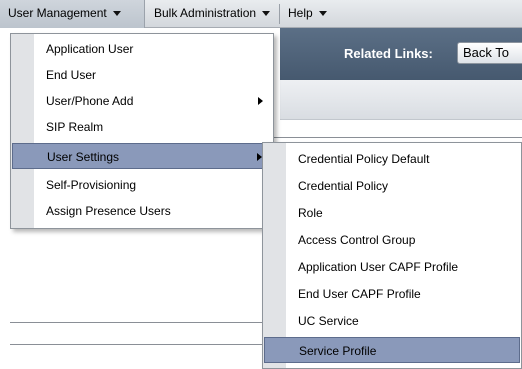  Describe the element at coordinates (489, 53) in the screenshot. I see `back-to-button: Back To` at that location.